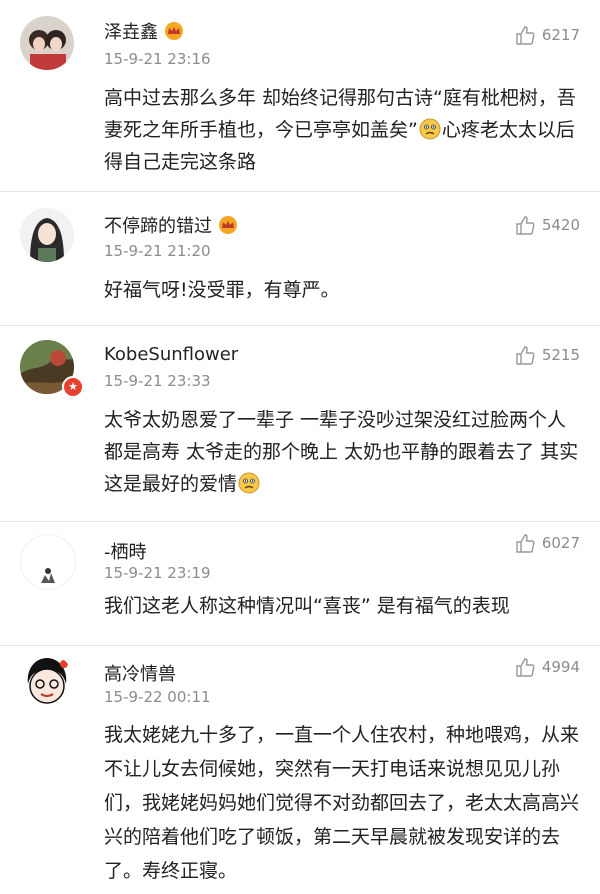 This screenshot has width=600, height=894. Describe the element at coordinates (560, 35) in the screenshot. I see `like-count: 6217` at that location.